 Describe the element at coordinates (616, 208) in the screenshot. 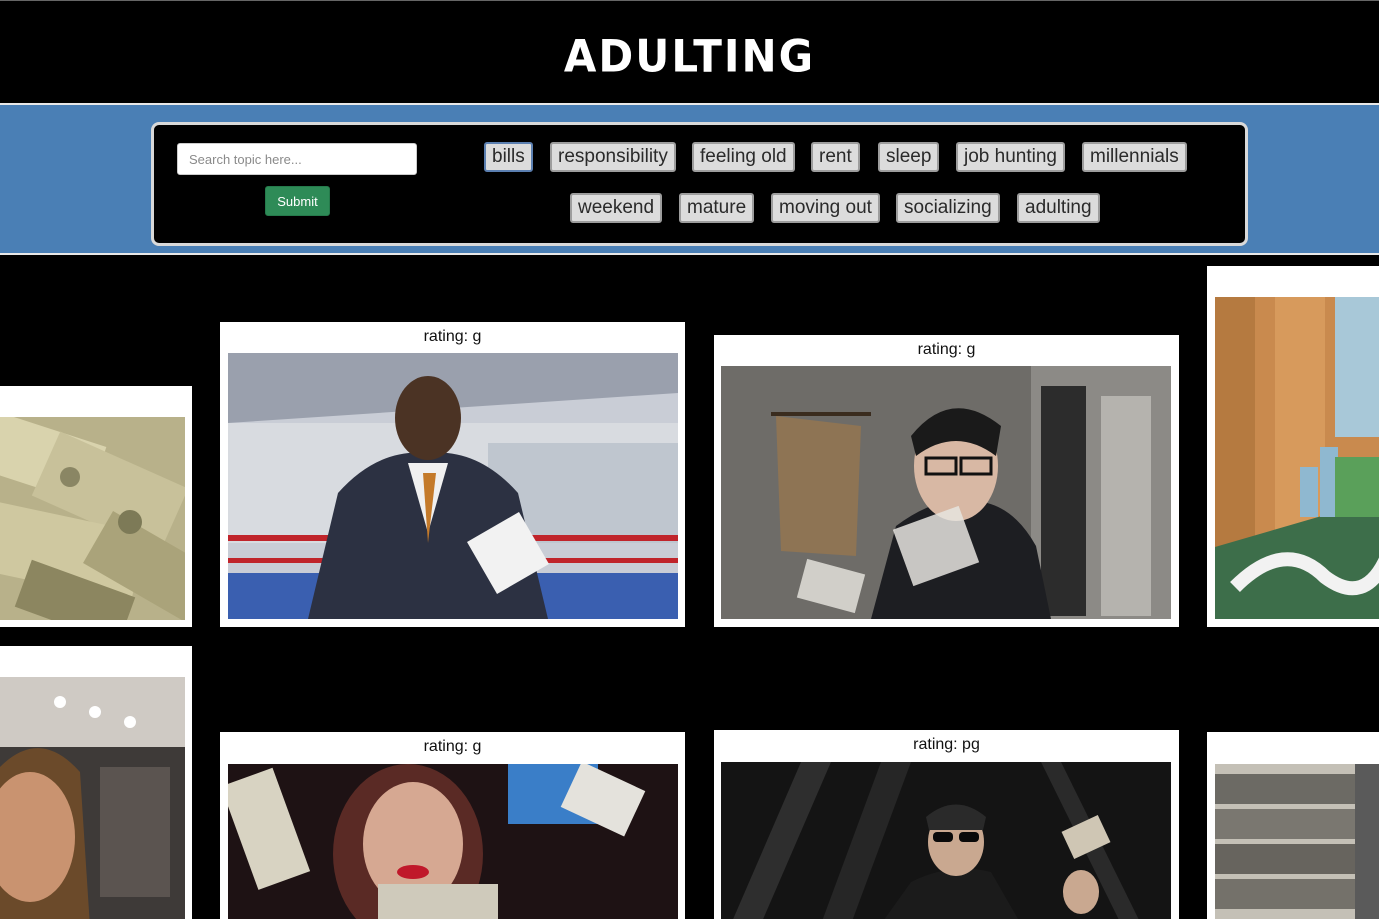

I see `topic-button-weekend: weekend` at that location.